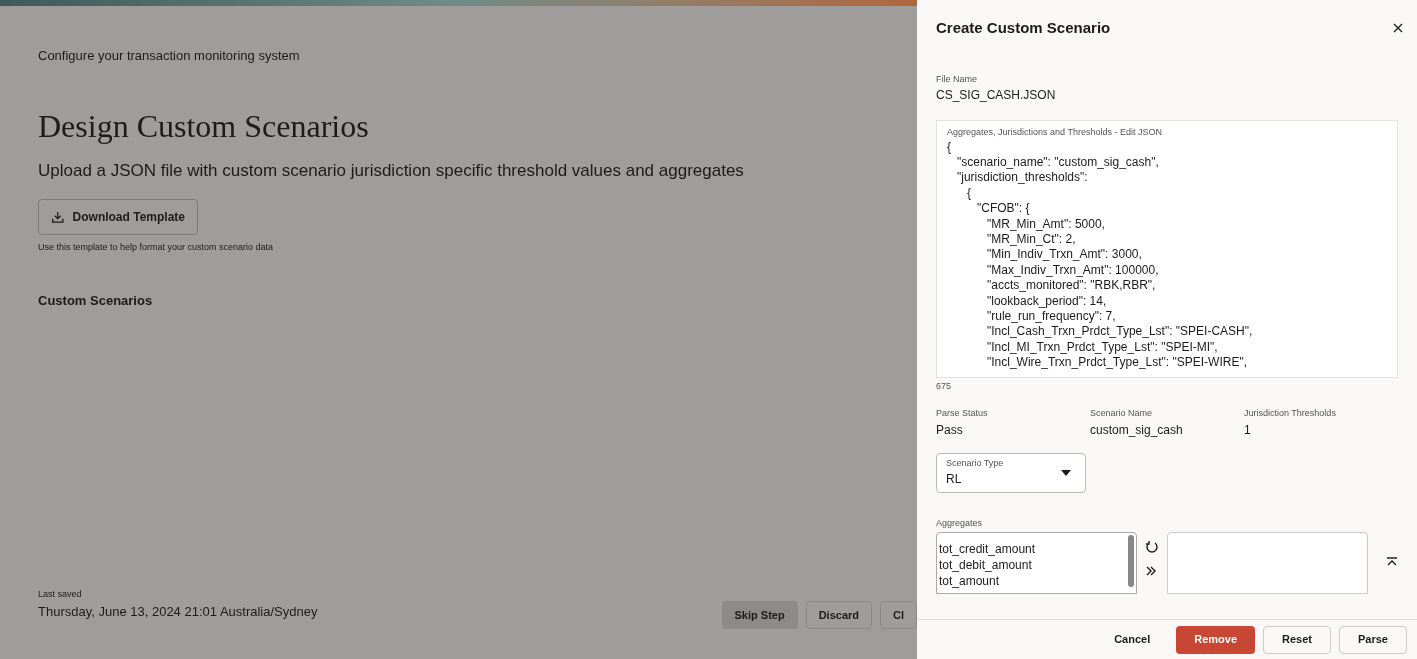 The image size is (1417, 659). What do you see at coordinates (1055, 132) in the screenshot?
I see `json-editor-label: Aggregates, Jurisdictions and Thresholds - Edit JSON` at bounding box center [1055, 132].